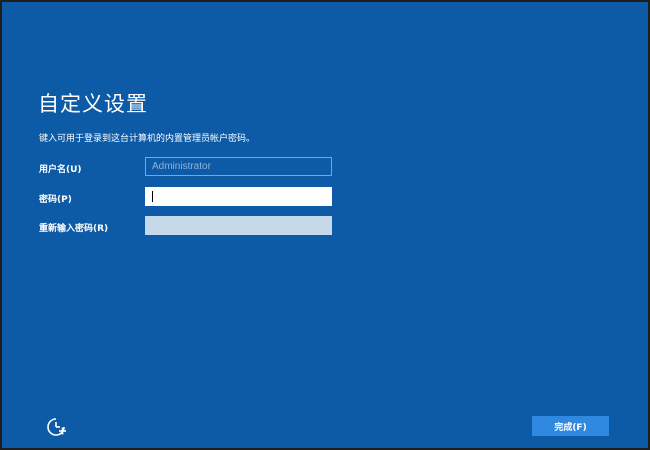 This screenshot has width=650, height=450. Describe the element at coordinates (60, 170) in the screenshot. I see `username-label: 用户名(U)` at that location.